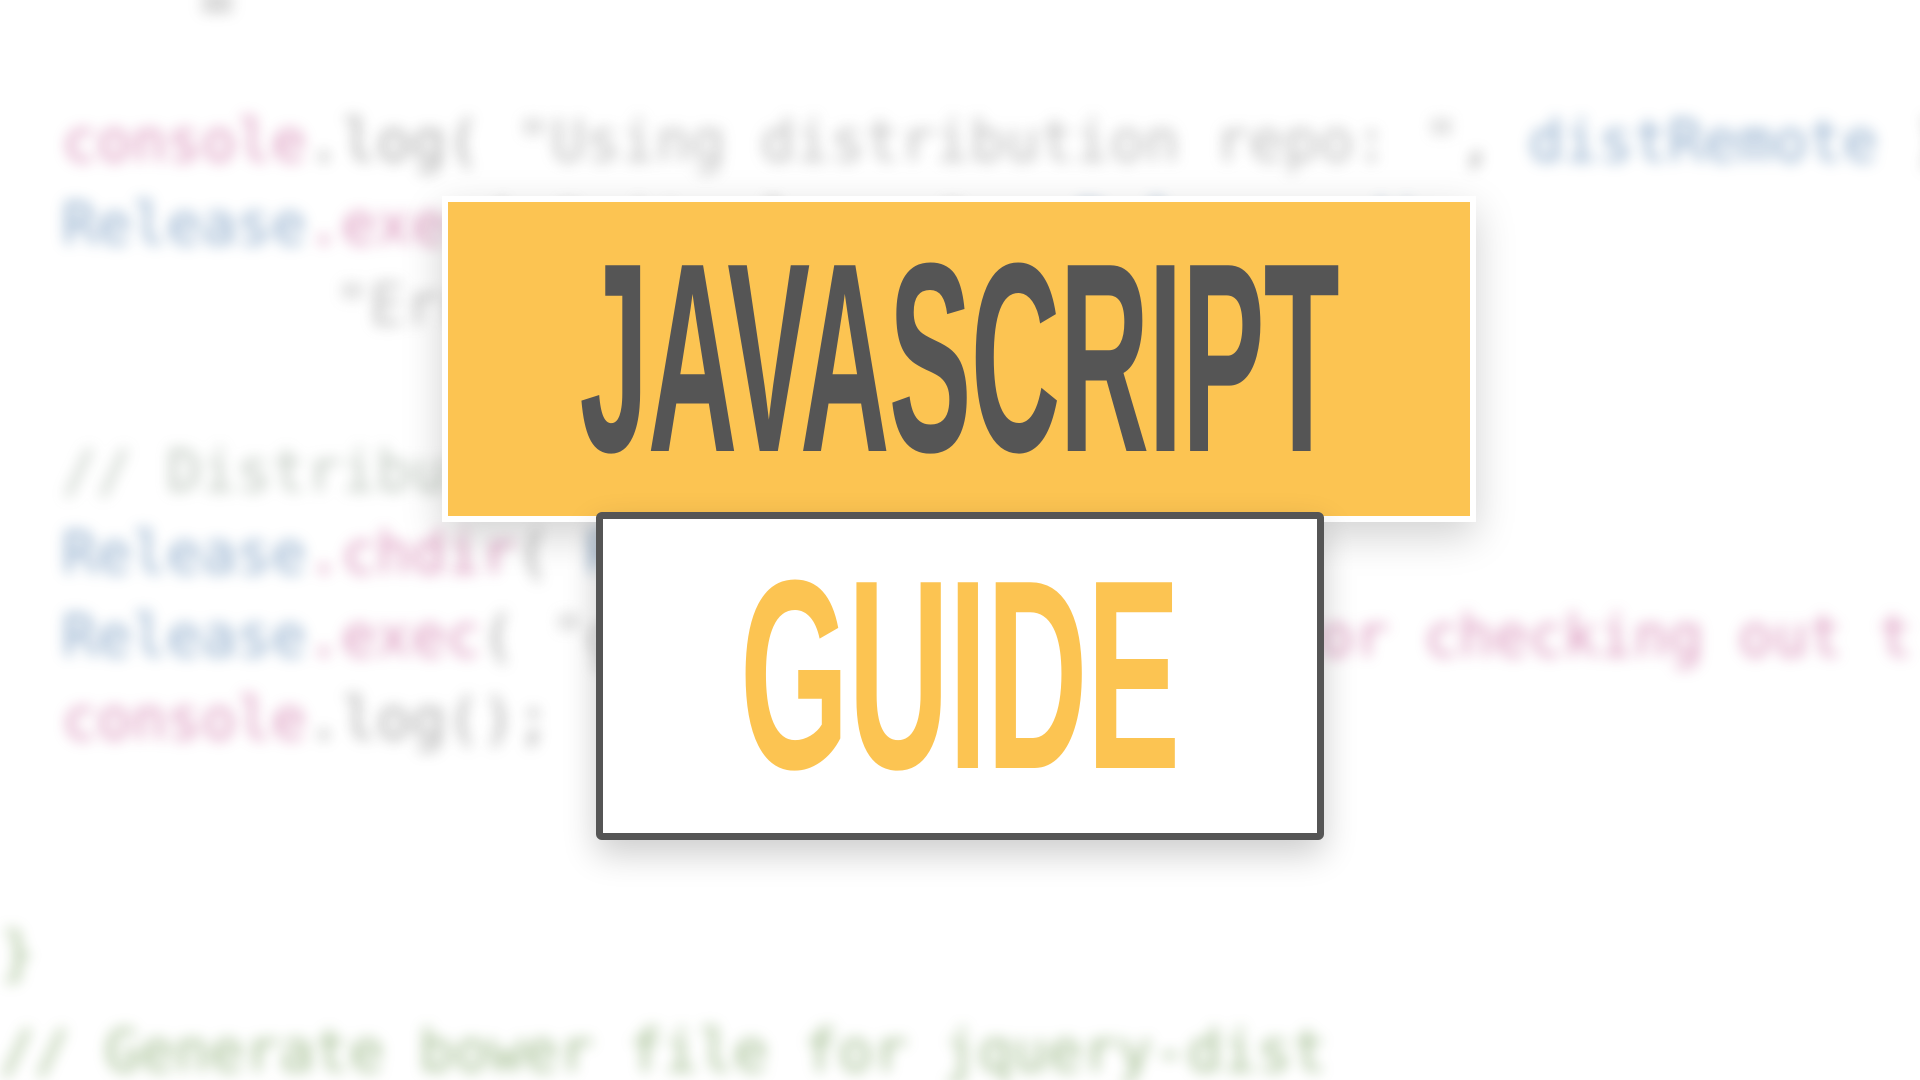 The height and width of the screenshot is (1080, 1920). Describe the element at coordinates (217, 17) in the screenshot. I see `code-token: =` at that location.